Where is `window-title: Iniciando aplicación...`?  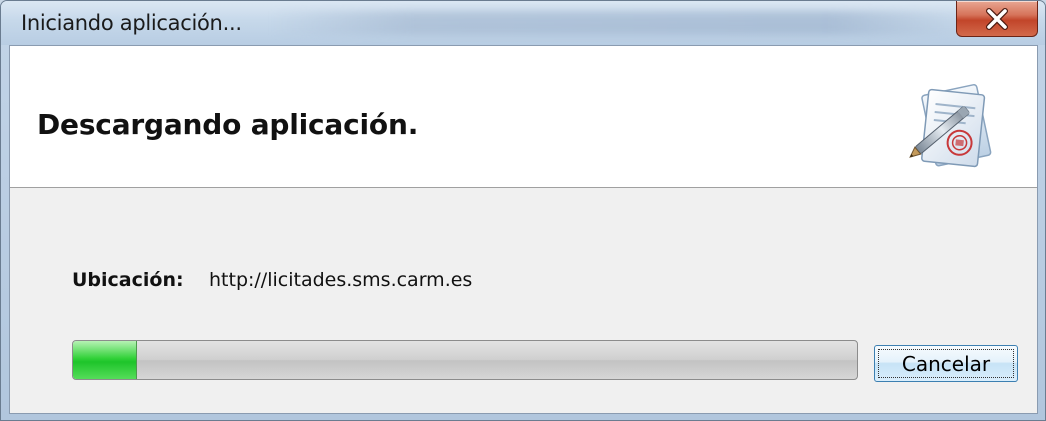
window-title: Iniciando aplicación... is located at coordinates (131, 23).